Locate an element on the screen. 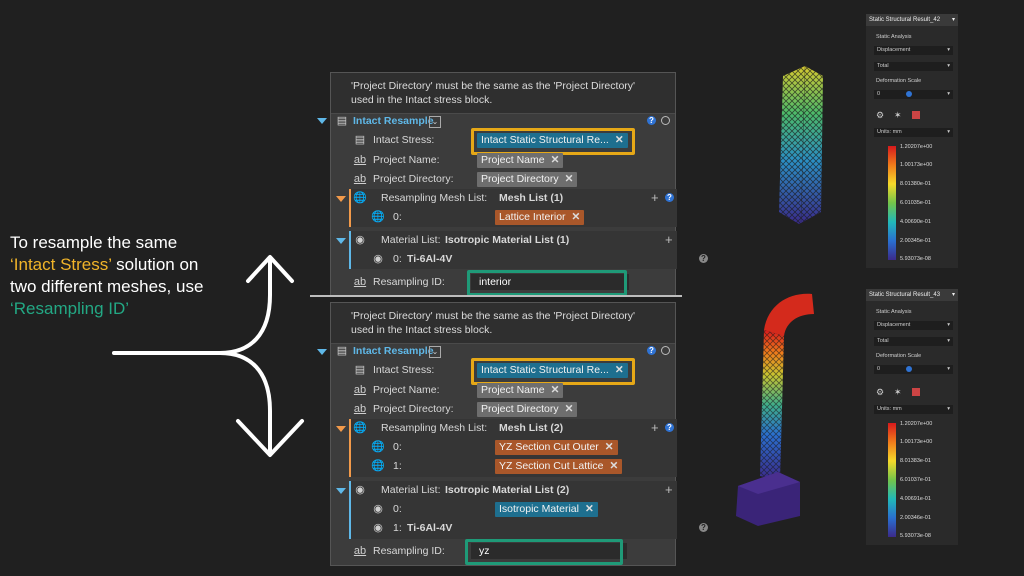  material-list-value: Isotropic Material List (2) is located at coordinates (507, 490).